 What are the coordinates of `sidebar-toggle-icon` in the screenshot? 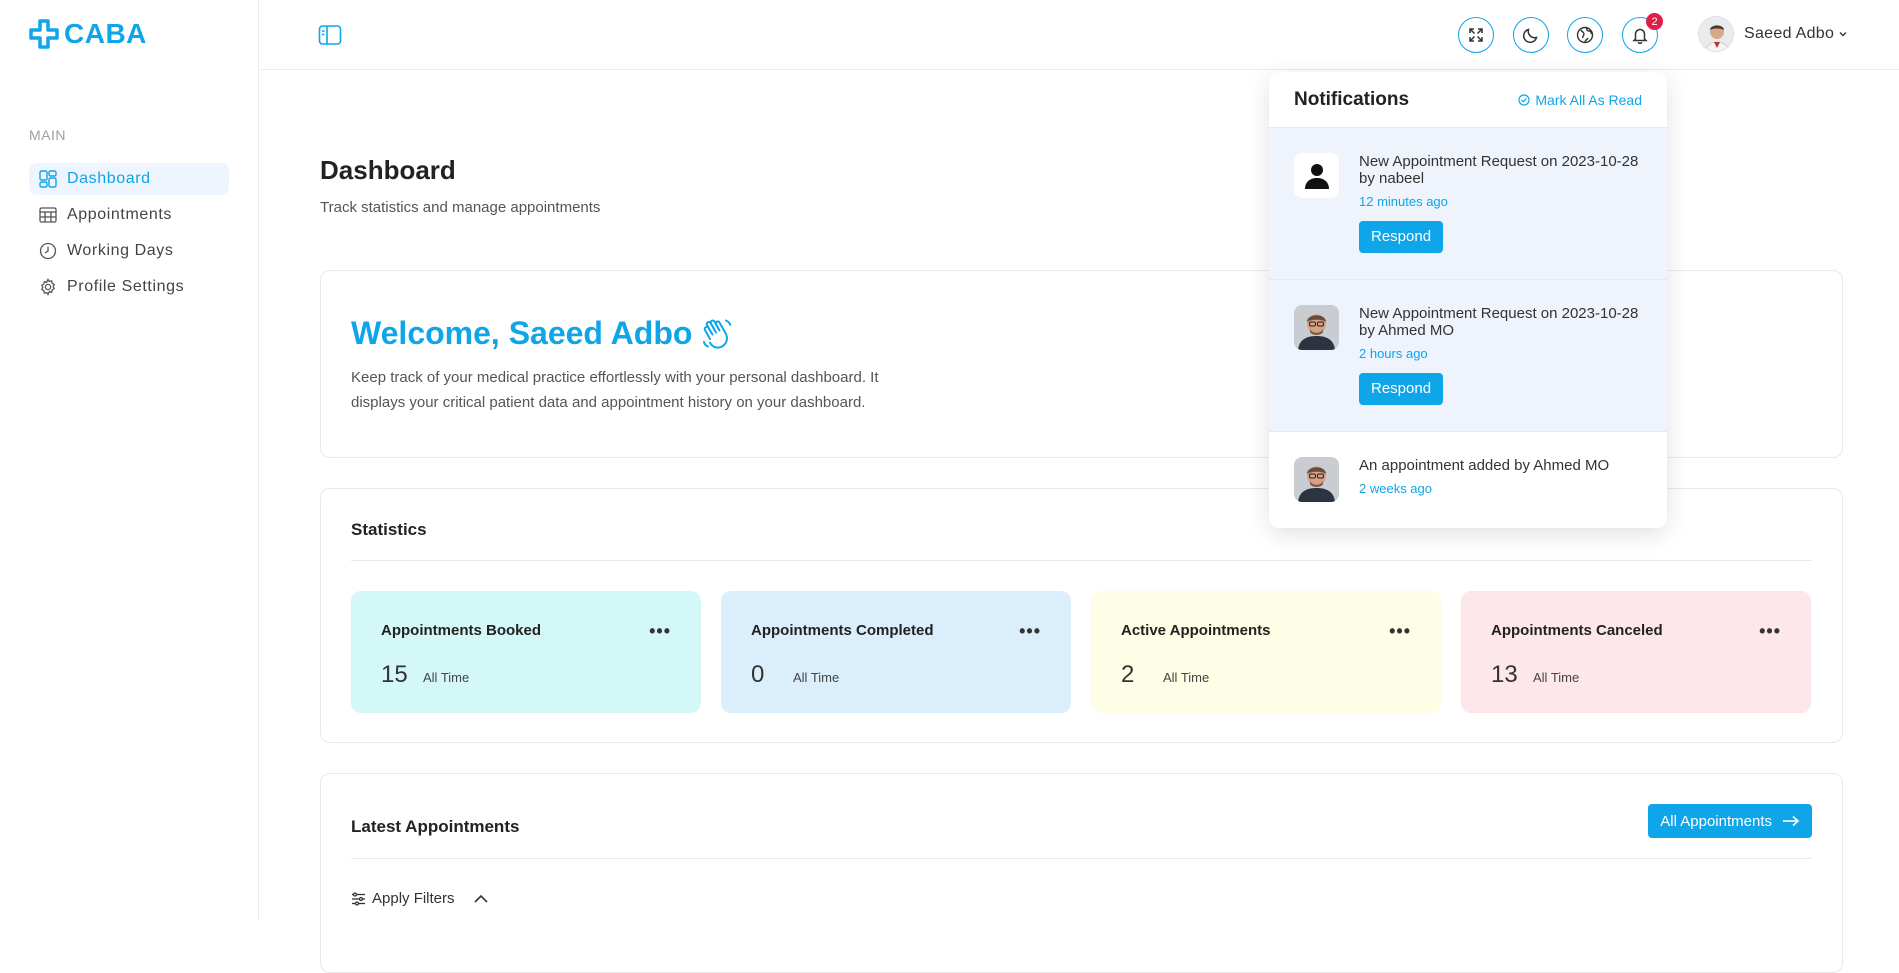 It's located at (330, 35).